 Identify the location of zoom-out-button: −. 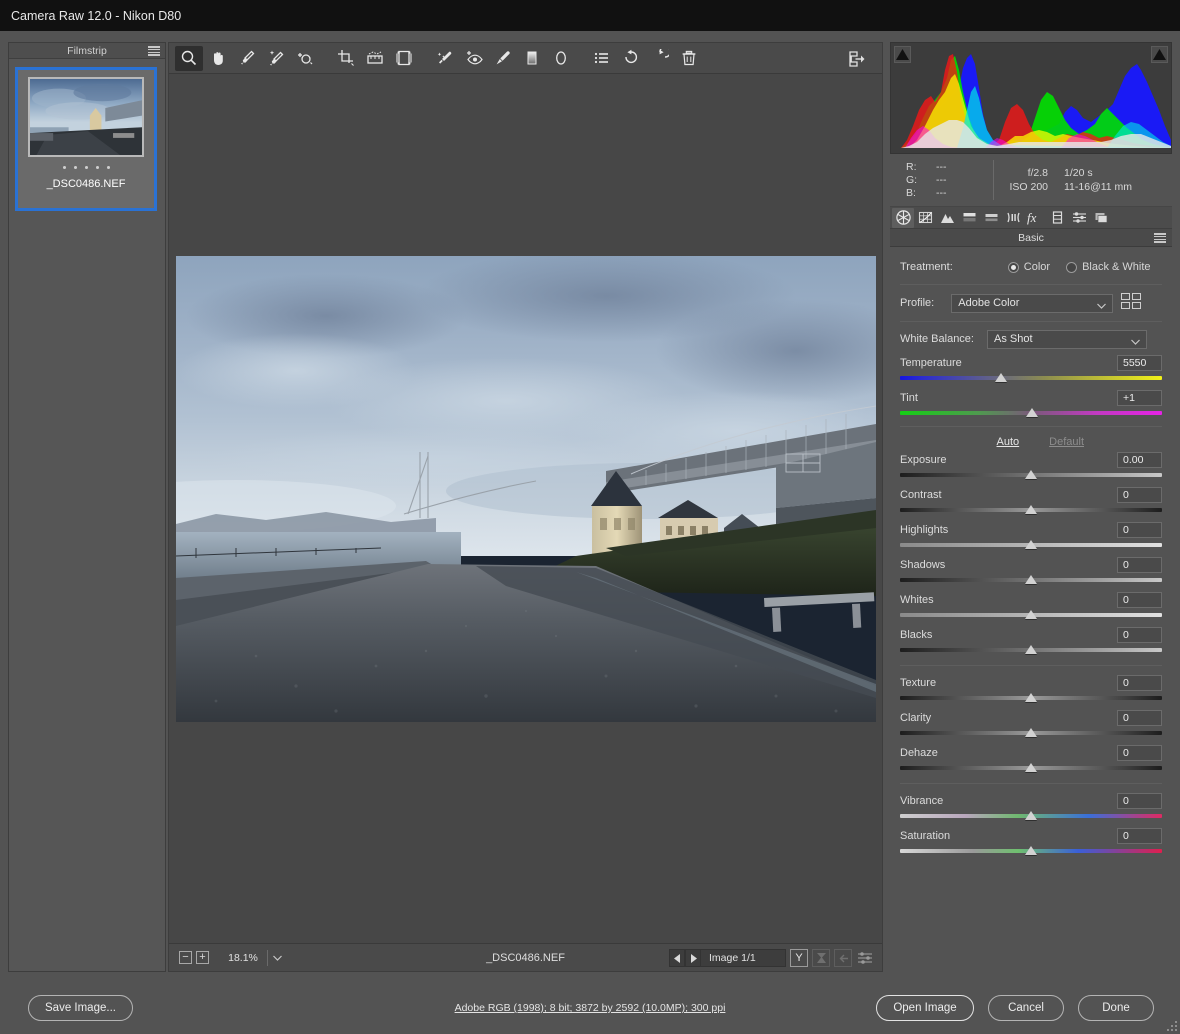
(185, 957).